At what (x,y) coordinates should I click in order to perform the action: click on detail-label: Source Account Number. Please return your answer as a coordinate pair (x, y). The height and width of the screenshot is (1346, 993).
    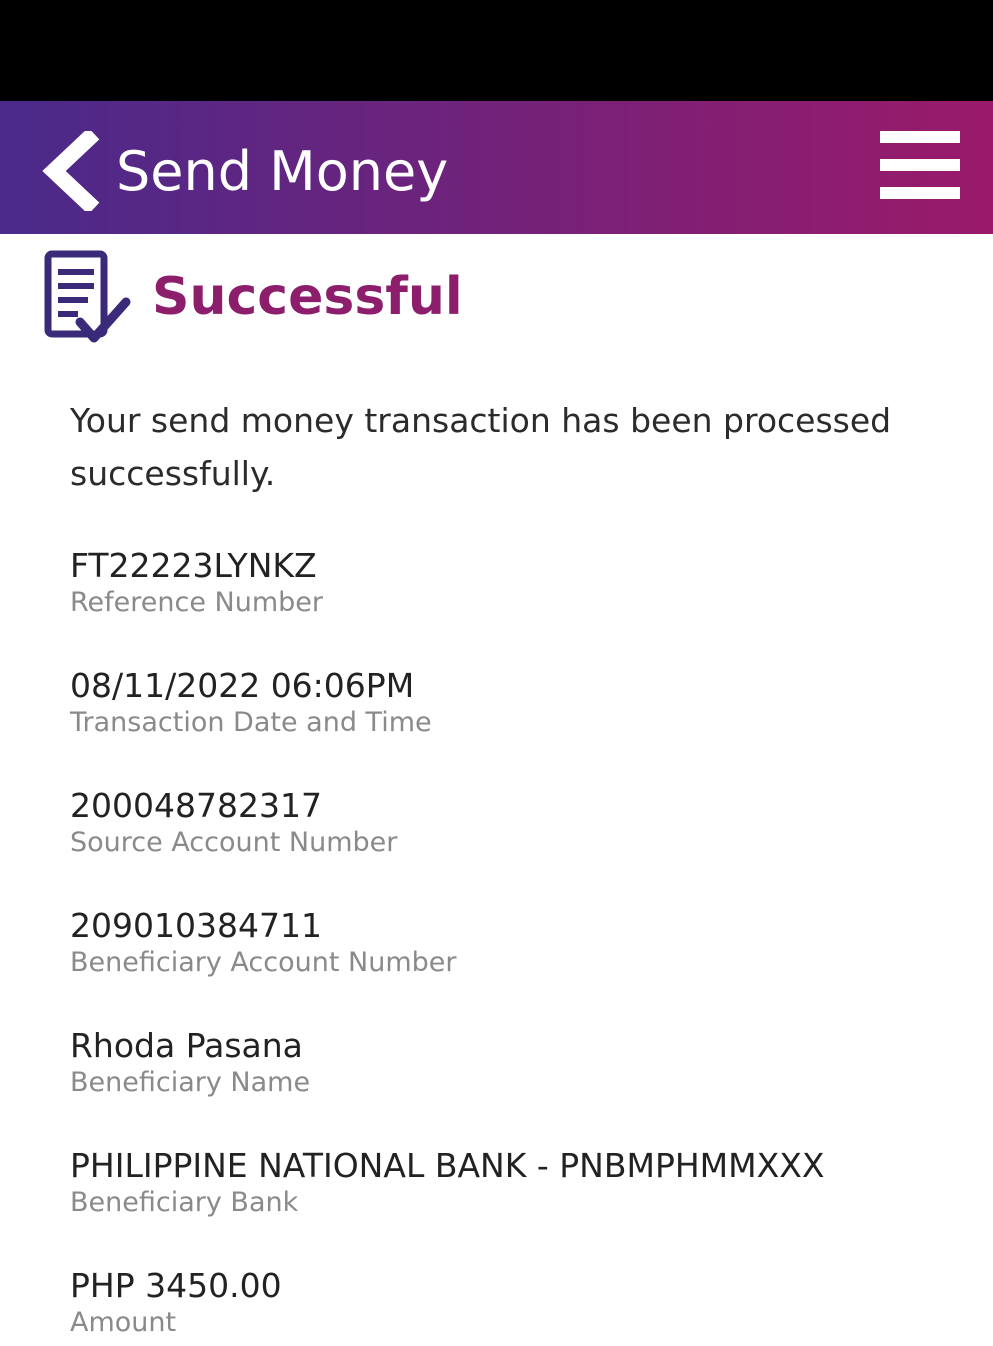
    Looking at the image, I should click on (234, 842).